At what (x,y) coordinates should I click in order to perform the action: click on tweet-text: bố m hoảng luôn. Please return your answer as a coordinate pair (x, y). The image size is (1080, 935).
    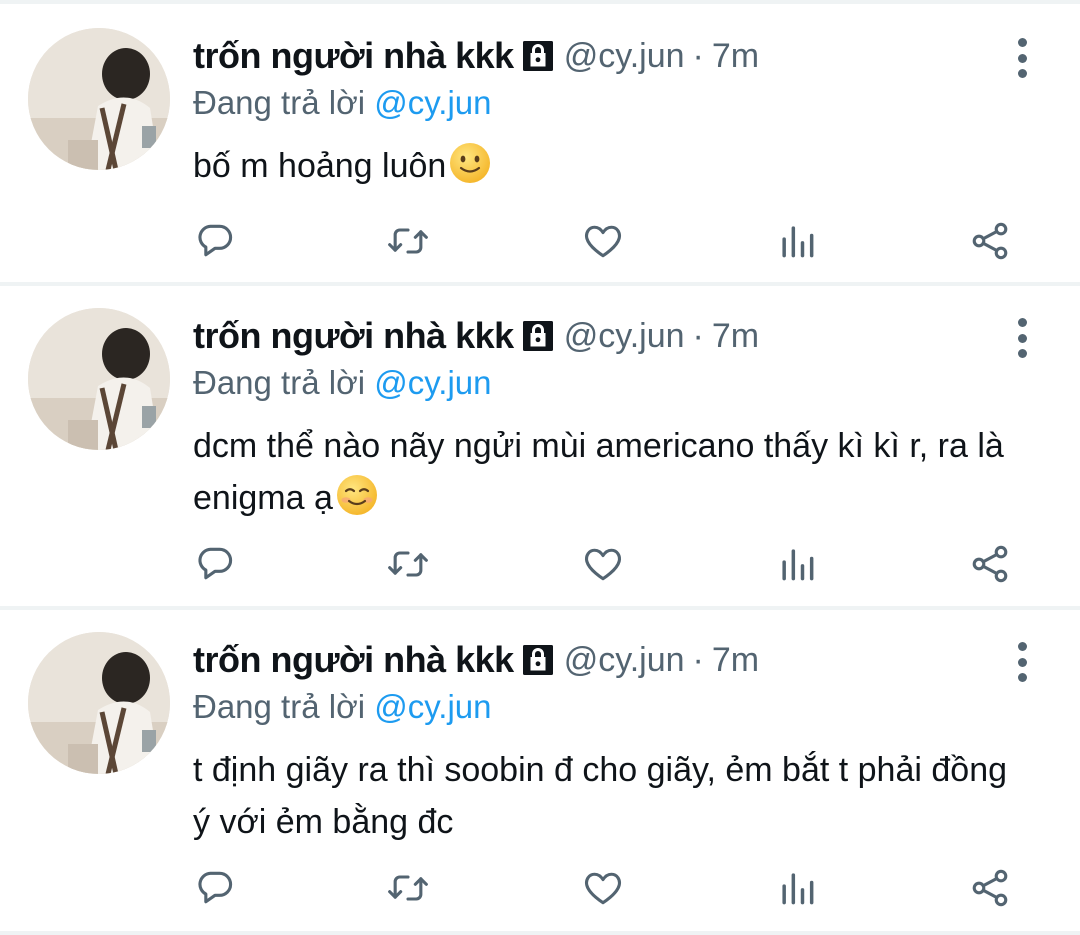
    Looking at the image, I should click on (618, 166).